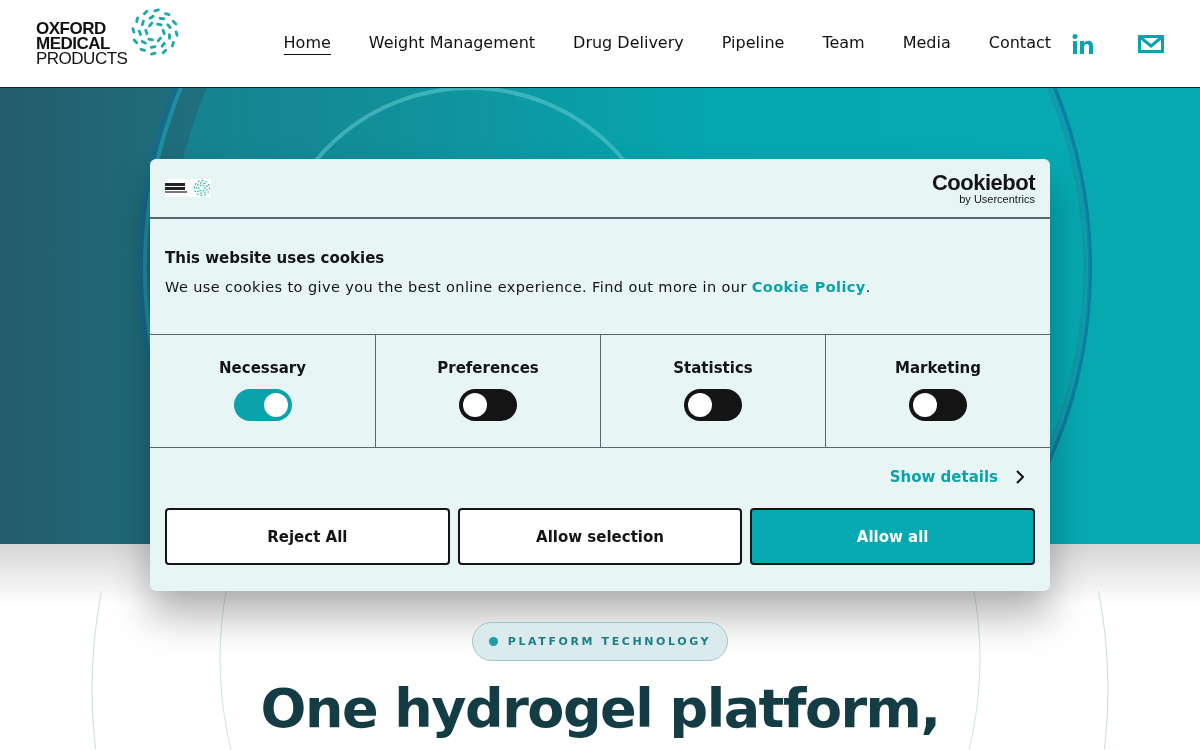 The width and height of the screenshot is (1200, 750). Describe the element at coordinates (609, 641) in the screenshot. I see `badge-text: PLATFORM TECHNOLOGY` at that location.